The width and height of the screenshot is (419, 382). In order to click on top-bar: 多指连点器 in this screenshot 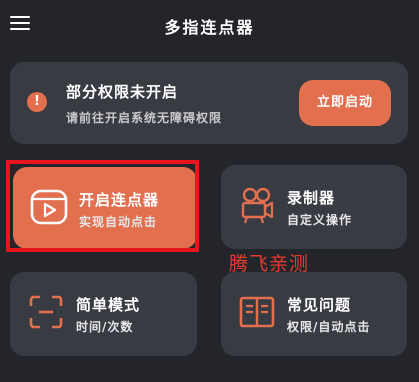, I will do `click(209, 26)`.